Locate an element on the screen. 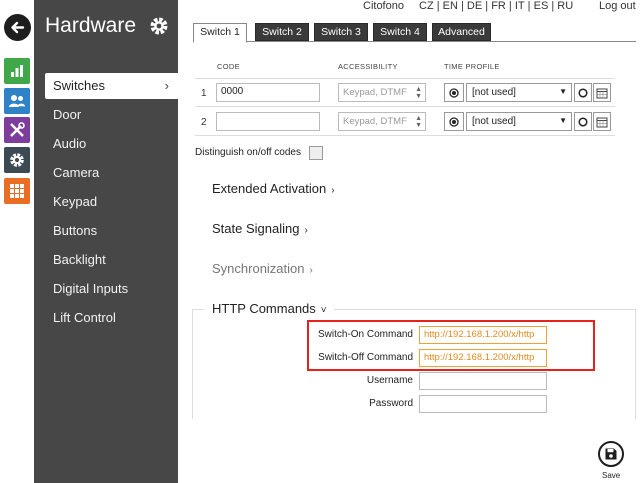 The image size is (642, 483). sidebar-title: Hardware is located at coordinates (91, 25).